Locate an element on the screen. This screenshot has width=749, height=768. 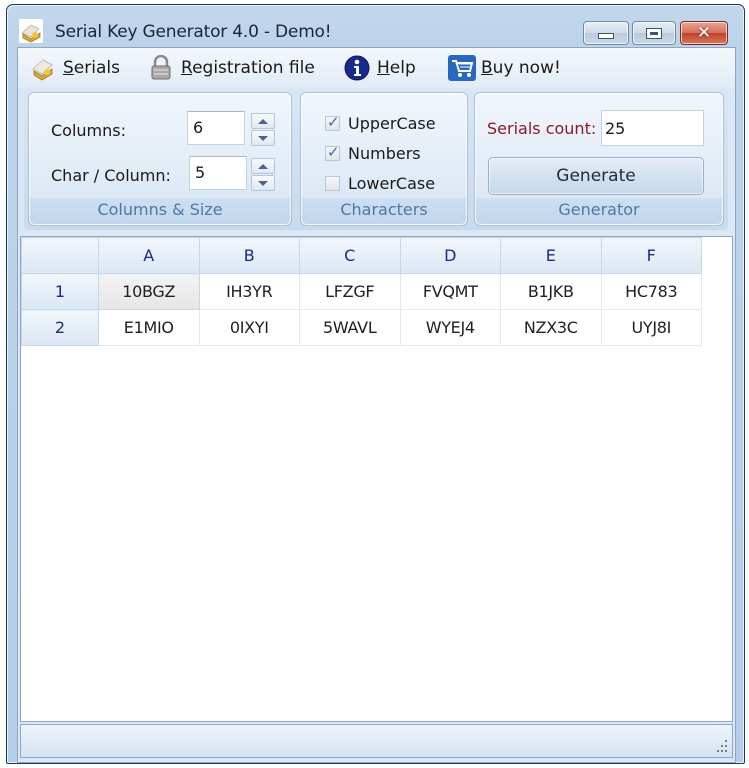
chars-decrement-button is located at coordinates (263, 183).